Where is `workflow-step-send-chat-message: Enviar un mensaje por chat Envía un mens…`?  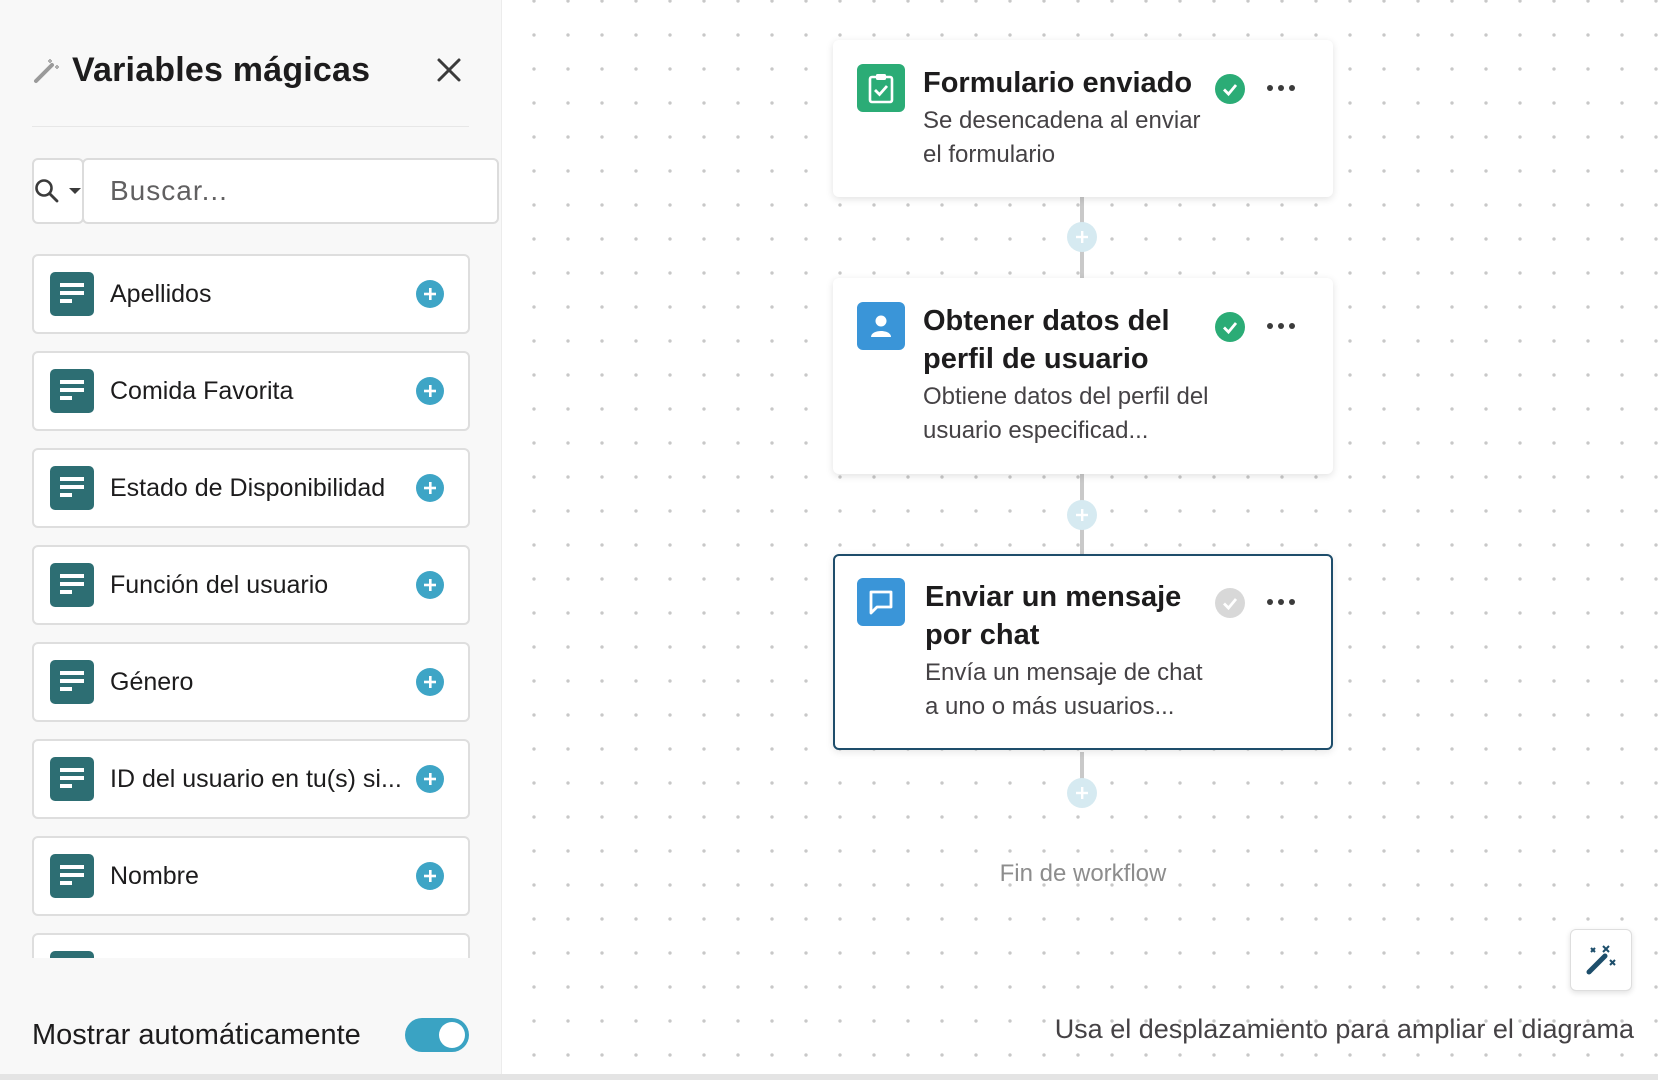 workflow-step-send-chat-message: Enviar un mensaje por chat Envía un mens… is located at coordinates (1083, 652).